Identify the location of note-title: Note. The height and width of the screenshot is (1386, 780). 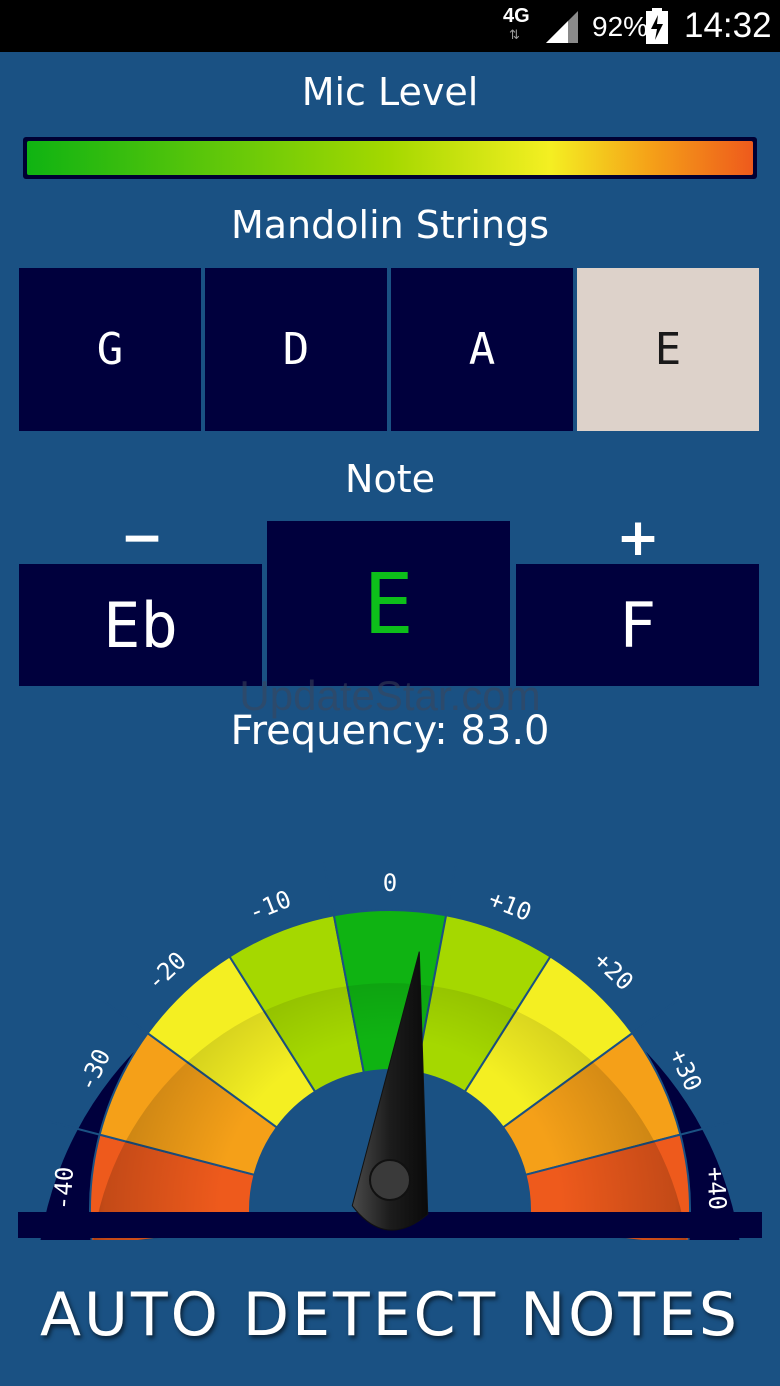
(390, 479).